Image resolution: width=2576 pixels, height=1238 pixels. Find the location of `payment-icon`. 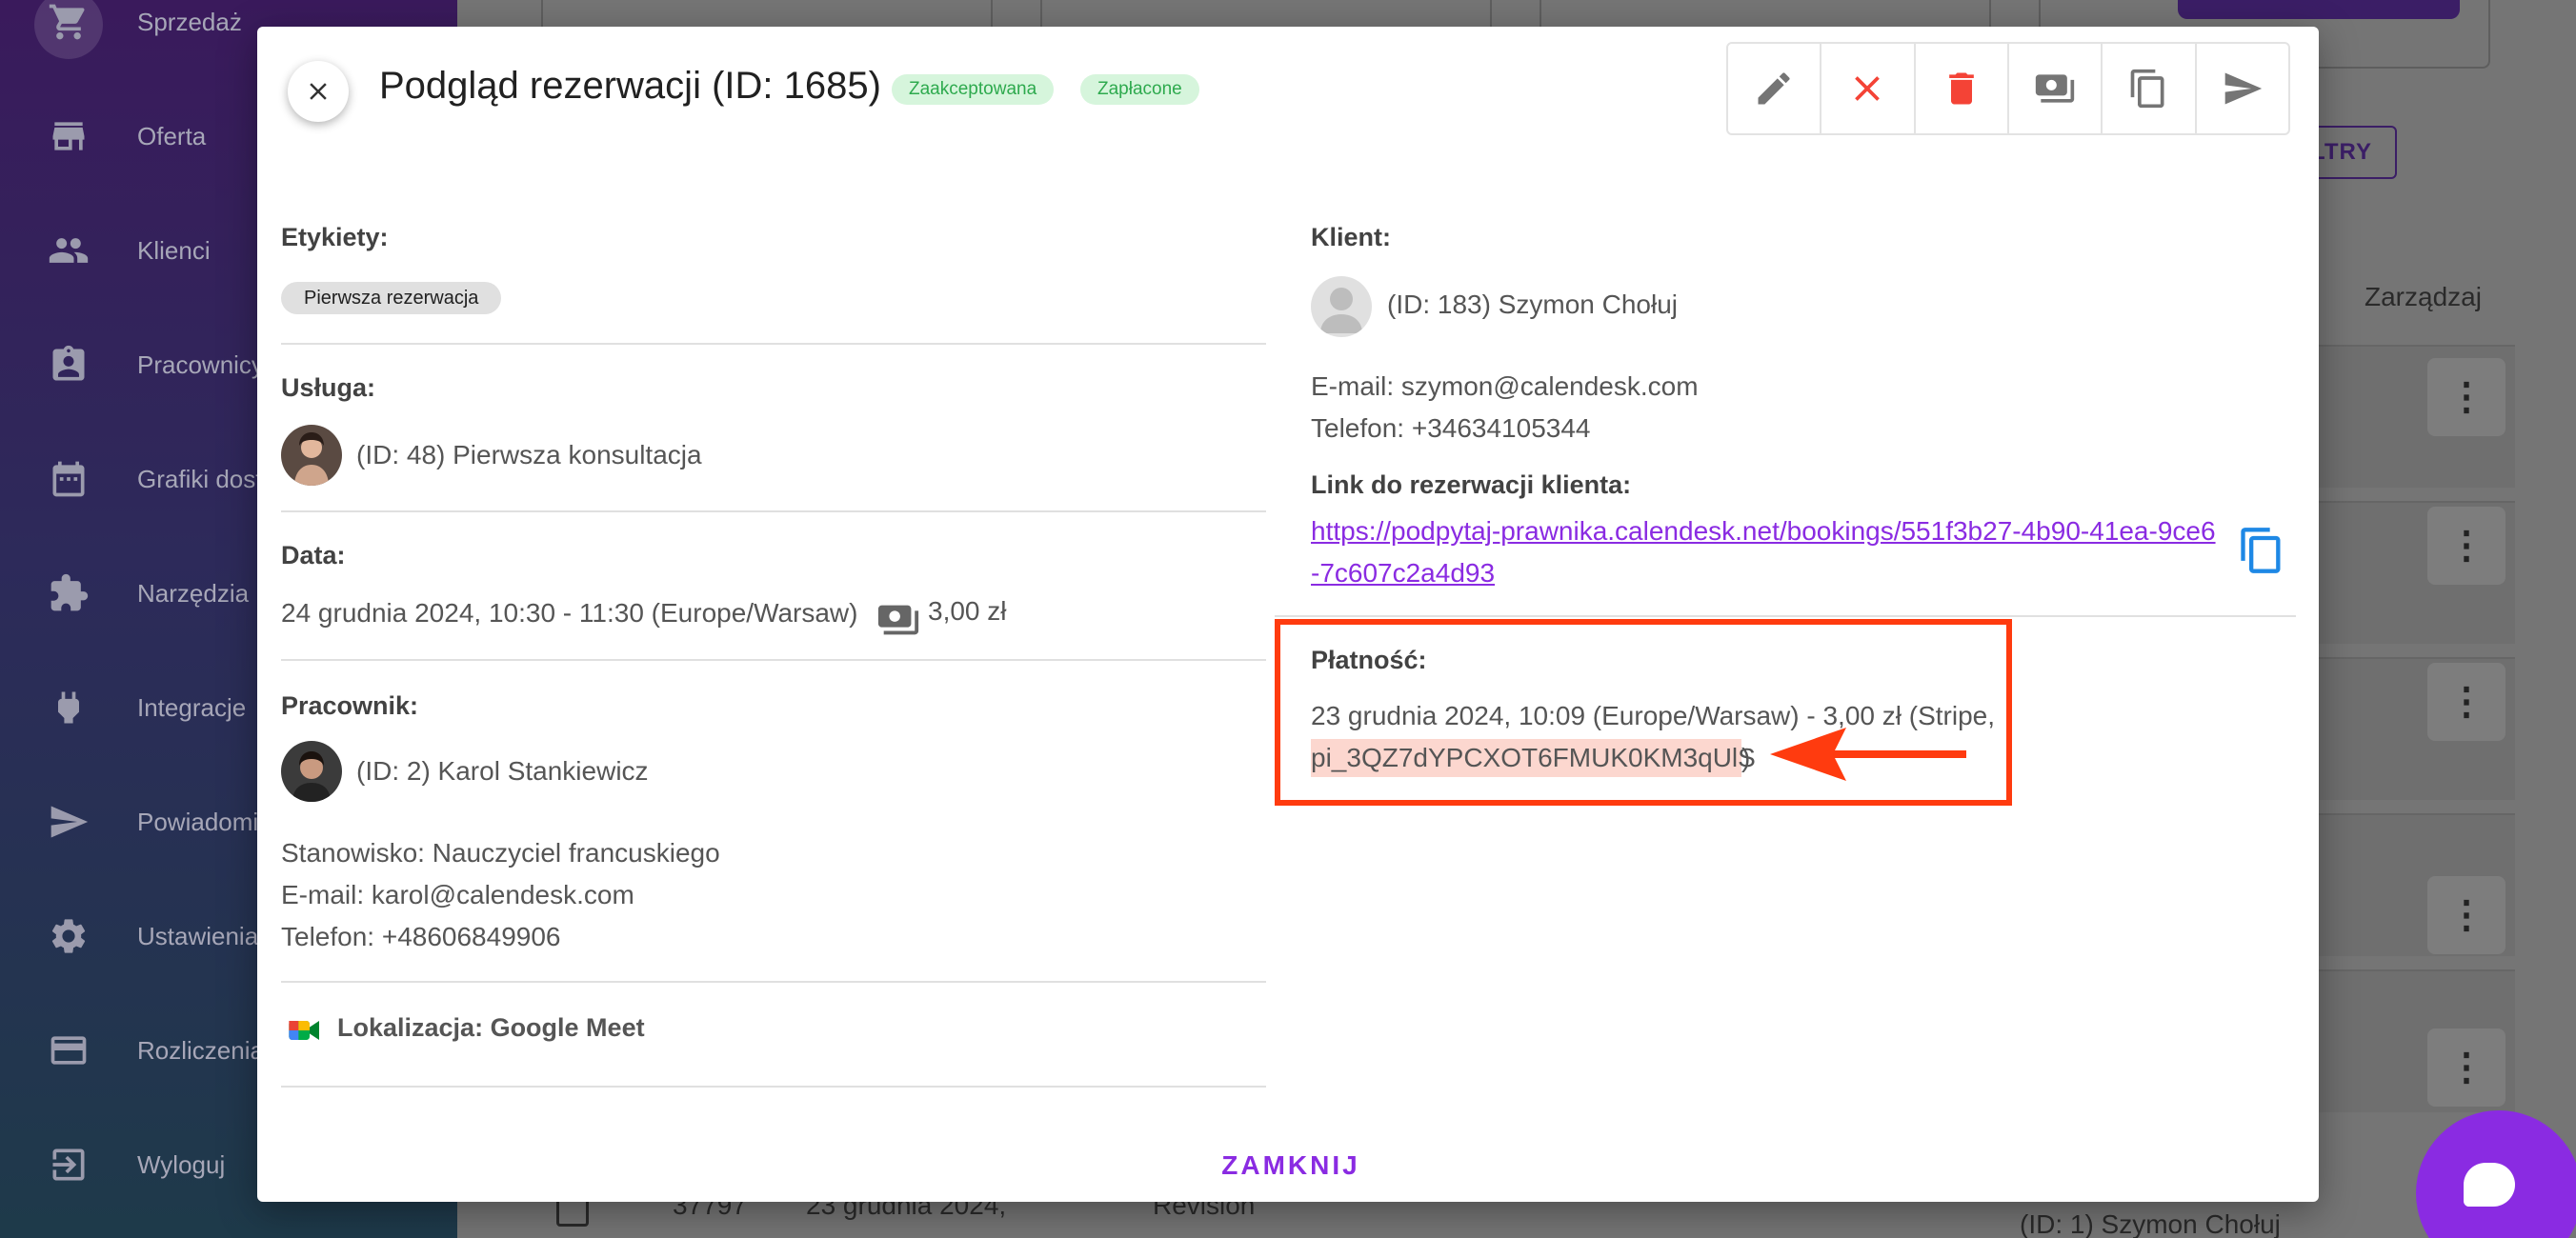

payment-icon is located at coordinates (2055, 88).